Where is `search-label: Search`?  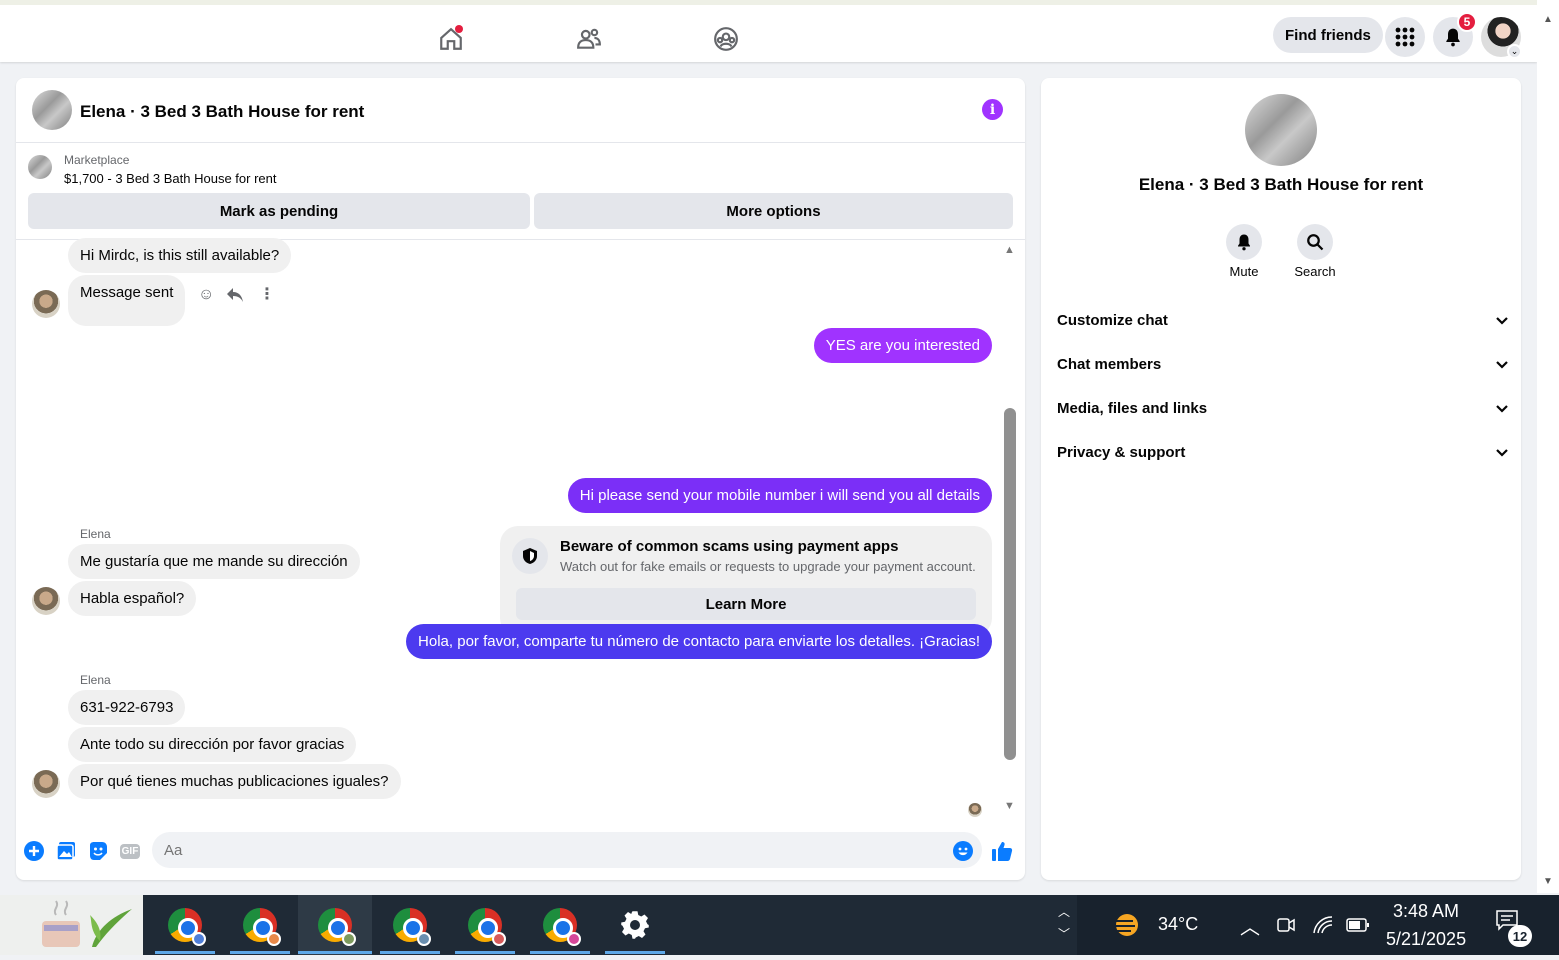 search-label: Search is located at coordinates (1315, 271).